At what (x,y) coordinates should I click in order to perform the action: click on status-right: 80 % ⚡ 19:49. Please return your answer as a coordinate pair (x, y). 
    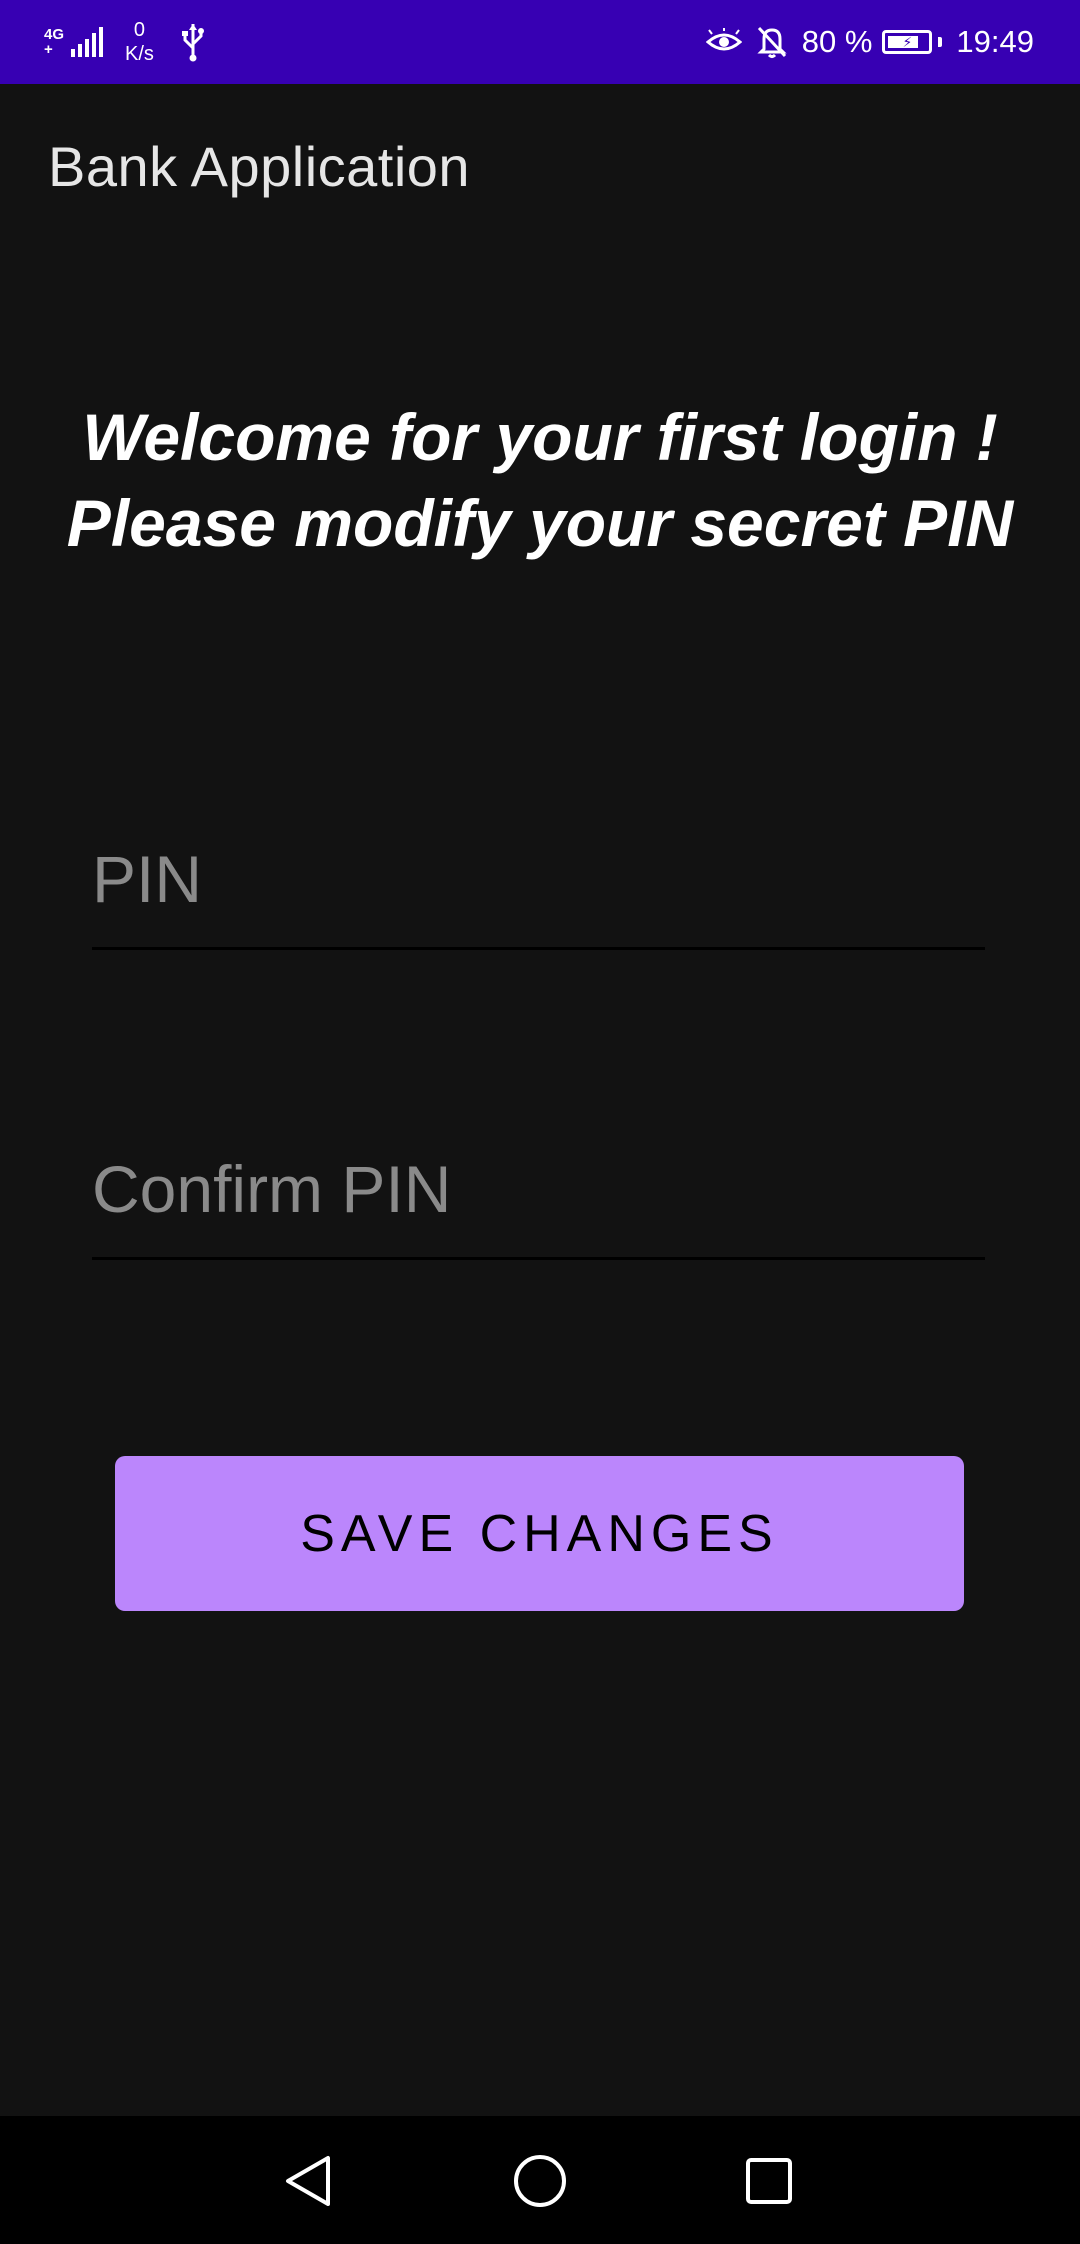
    Looking at the image, I should click on (869, 42).